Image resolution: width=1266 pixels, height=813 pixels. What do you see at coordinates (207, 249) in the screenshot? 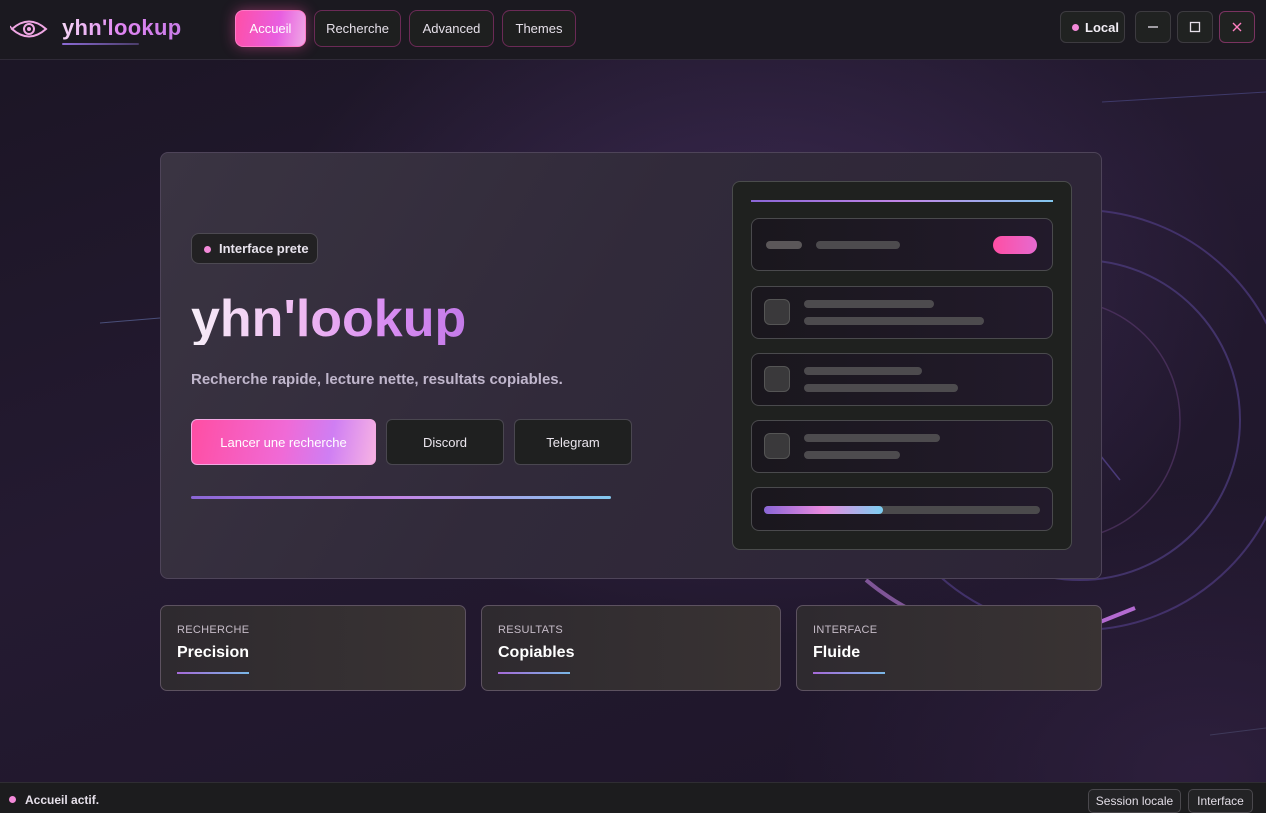
I see `badge-dot-icon` at bounding box center [207, 249].